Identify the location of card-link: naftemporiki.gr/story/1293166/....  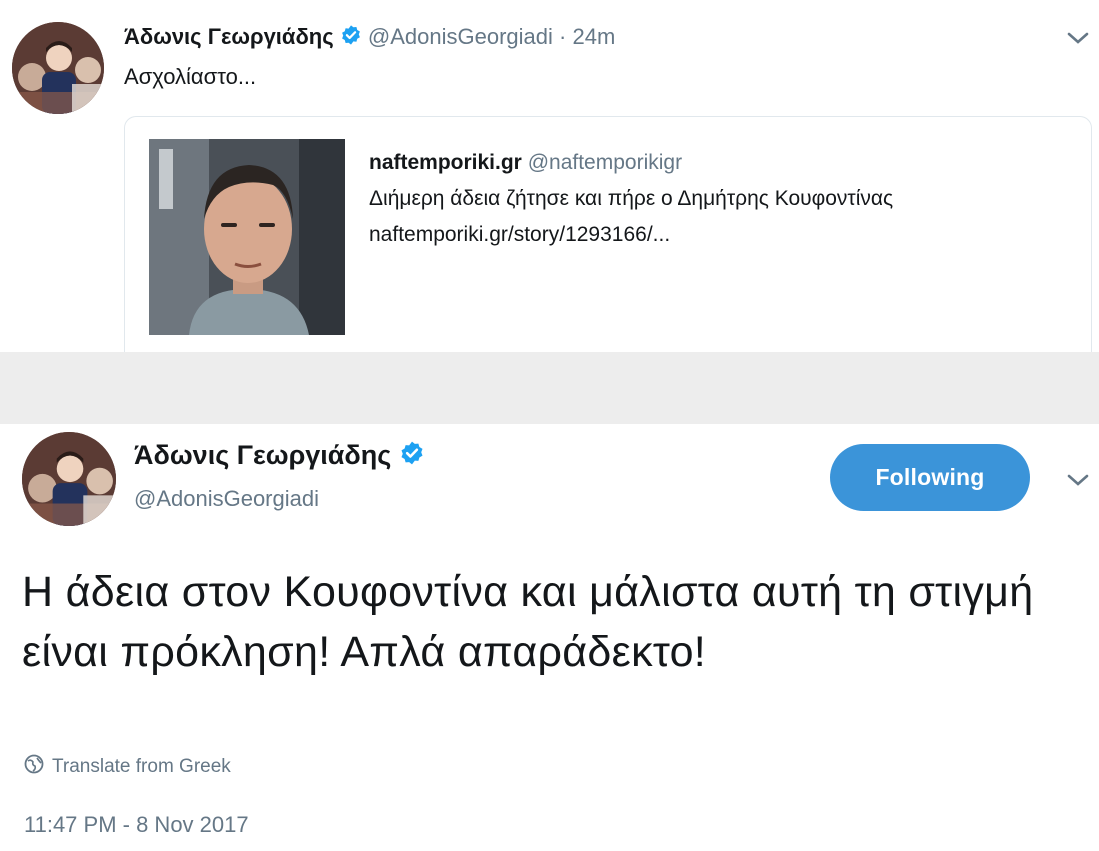
(519, 235).